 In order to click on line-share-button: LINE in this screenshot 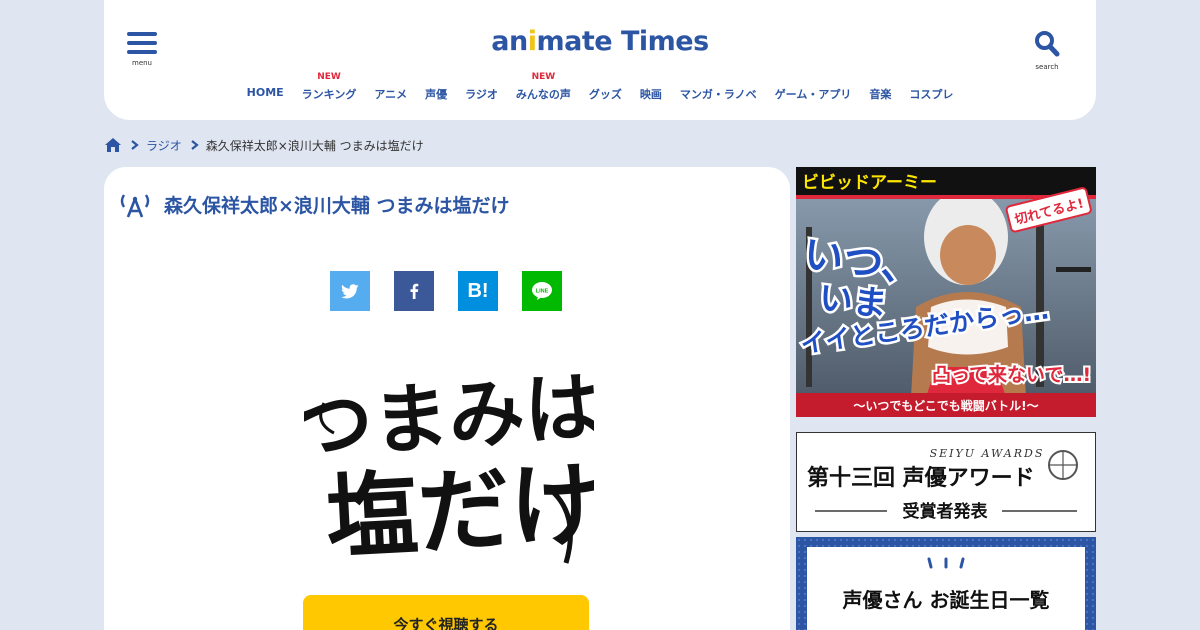, I will do `click(542, 291)`.